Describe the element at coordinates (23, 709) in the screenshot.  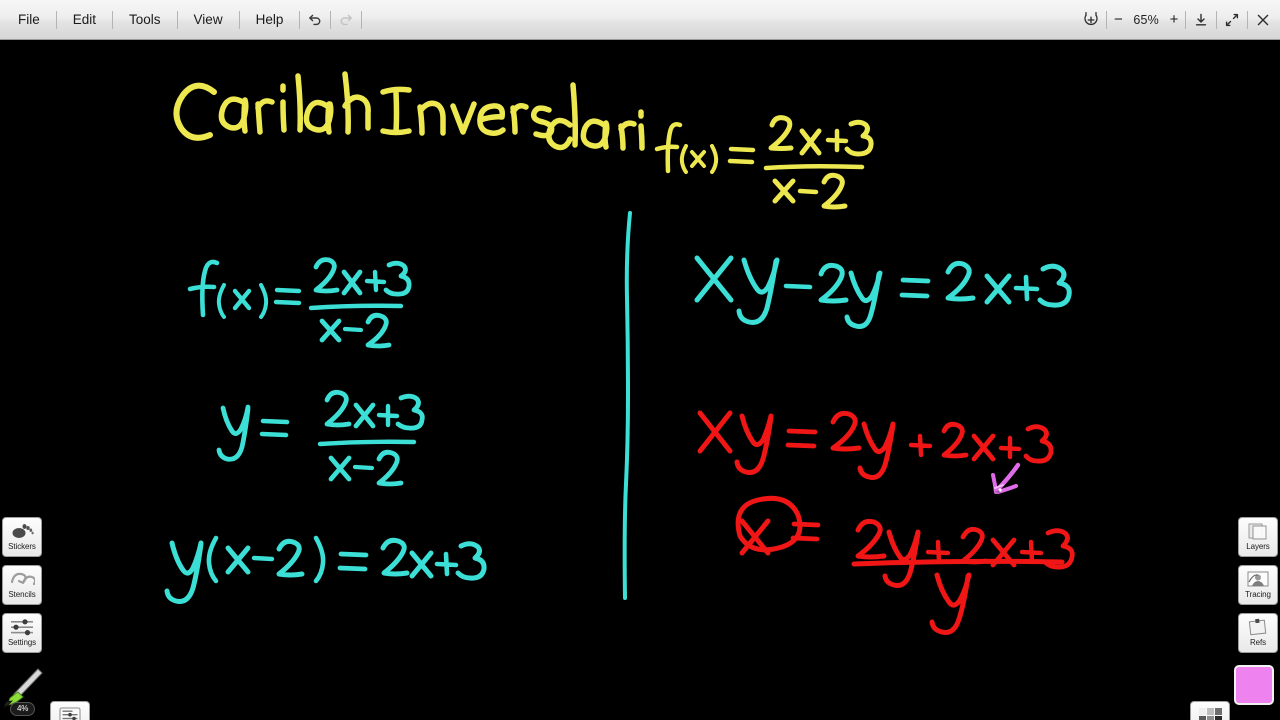
I see `pen-opacity-badge: 4%` at that location.